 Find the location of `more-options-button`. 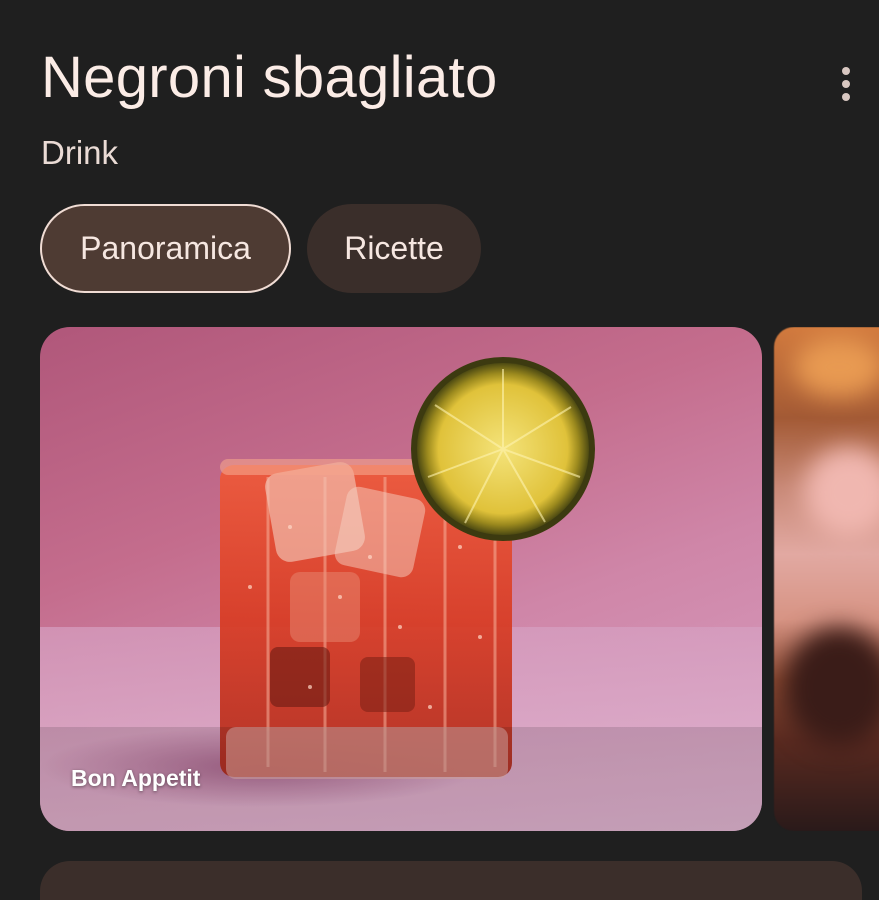

more-options-button is located at coordinates (846, 84).